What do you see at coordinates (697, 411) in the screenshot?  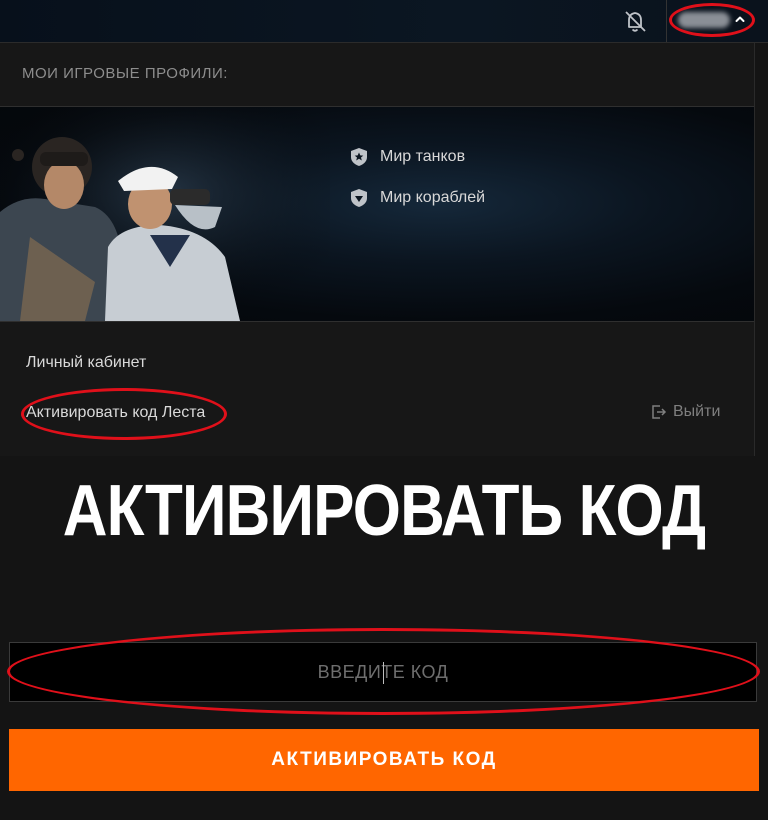 I see `logout-label: Выйти` at bounding box center [697, 411].